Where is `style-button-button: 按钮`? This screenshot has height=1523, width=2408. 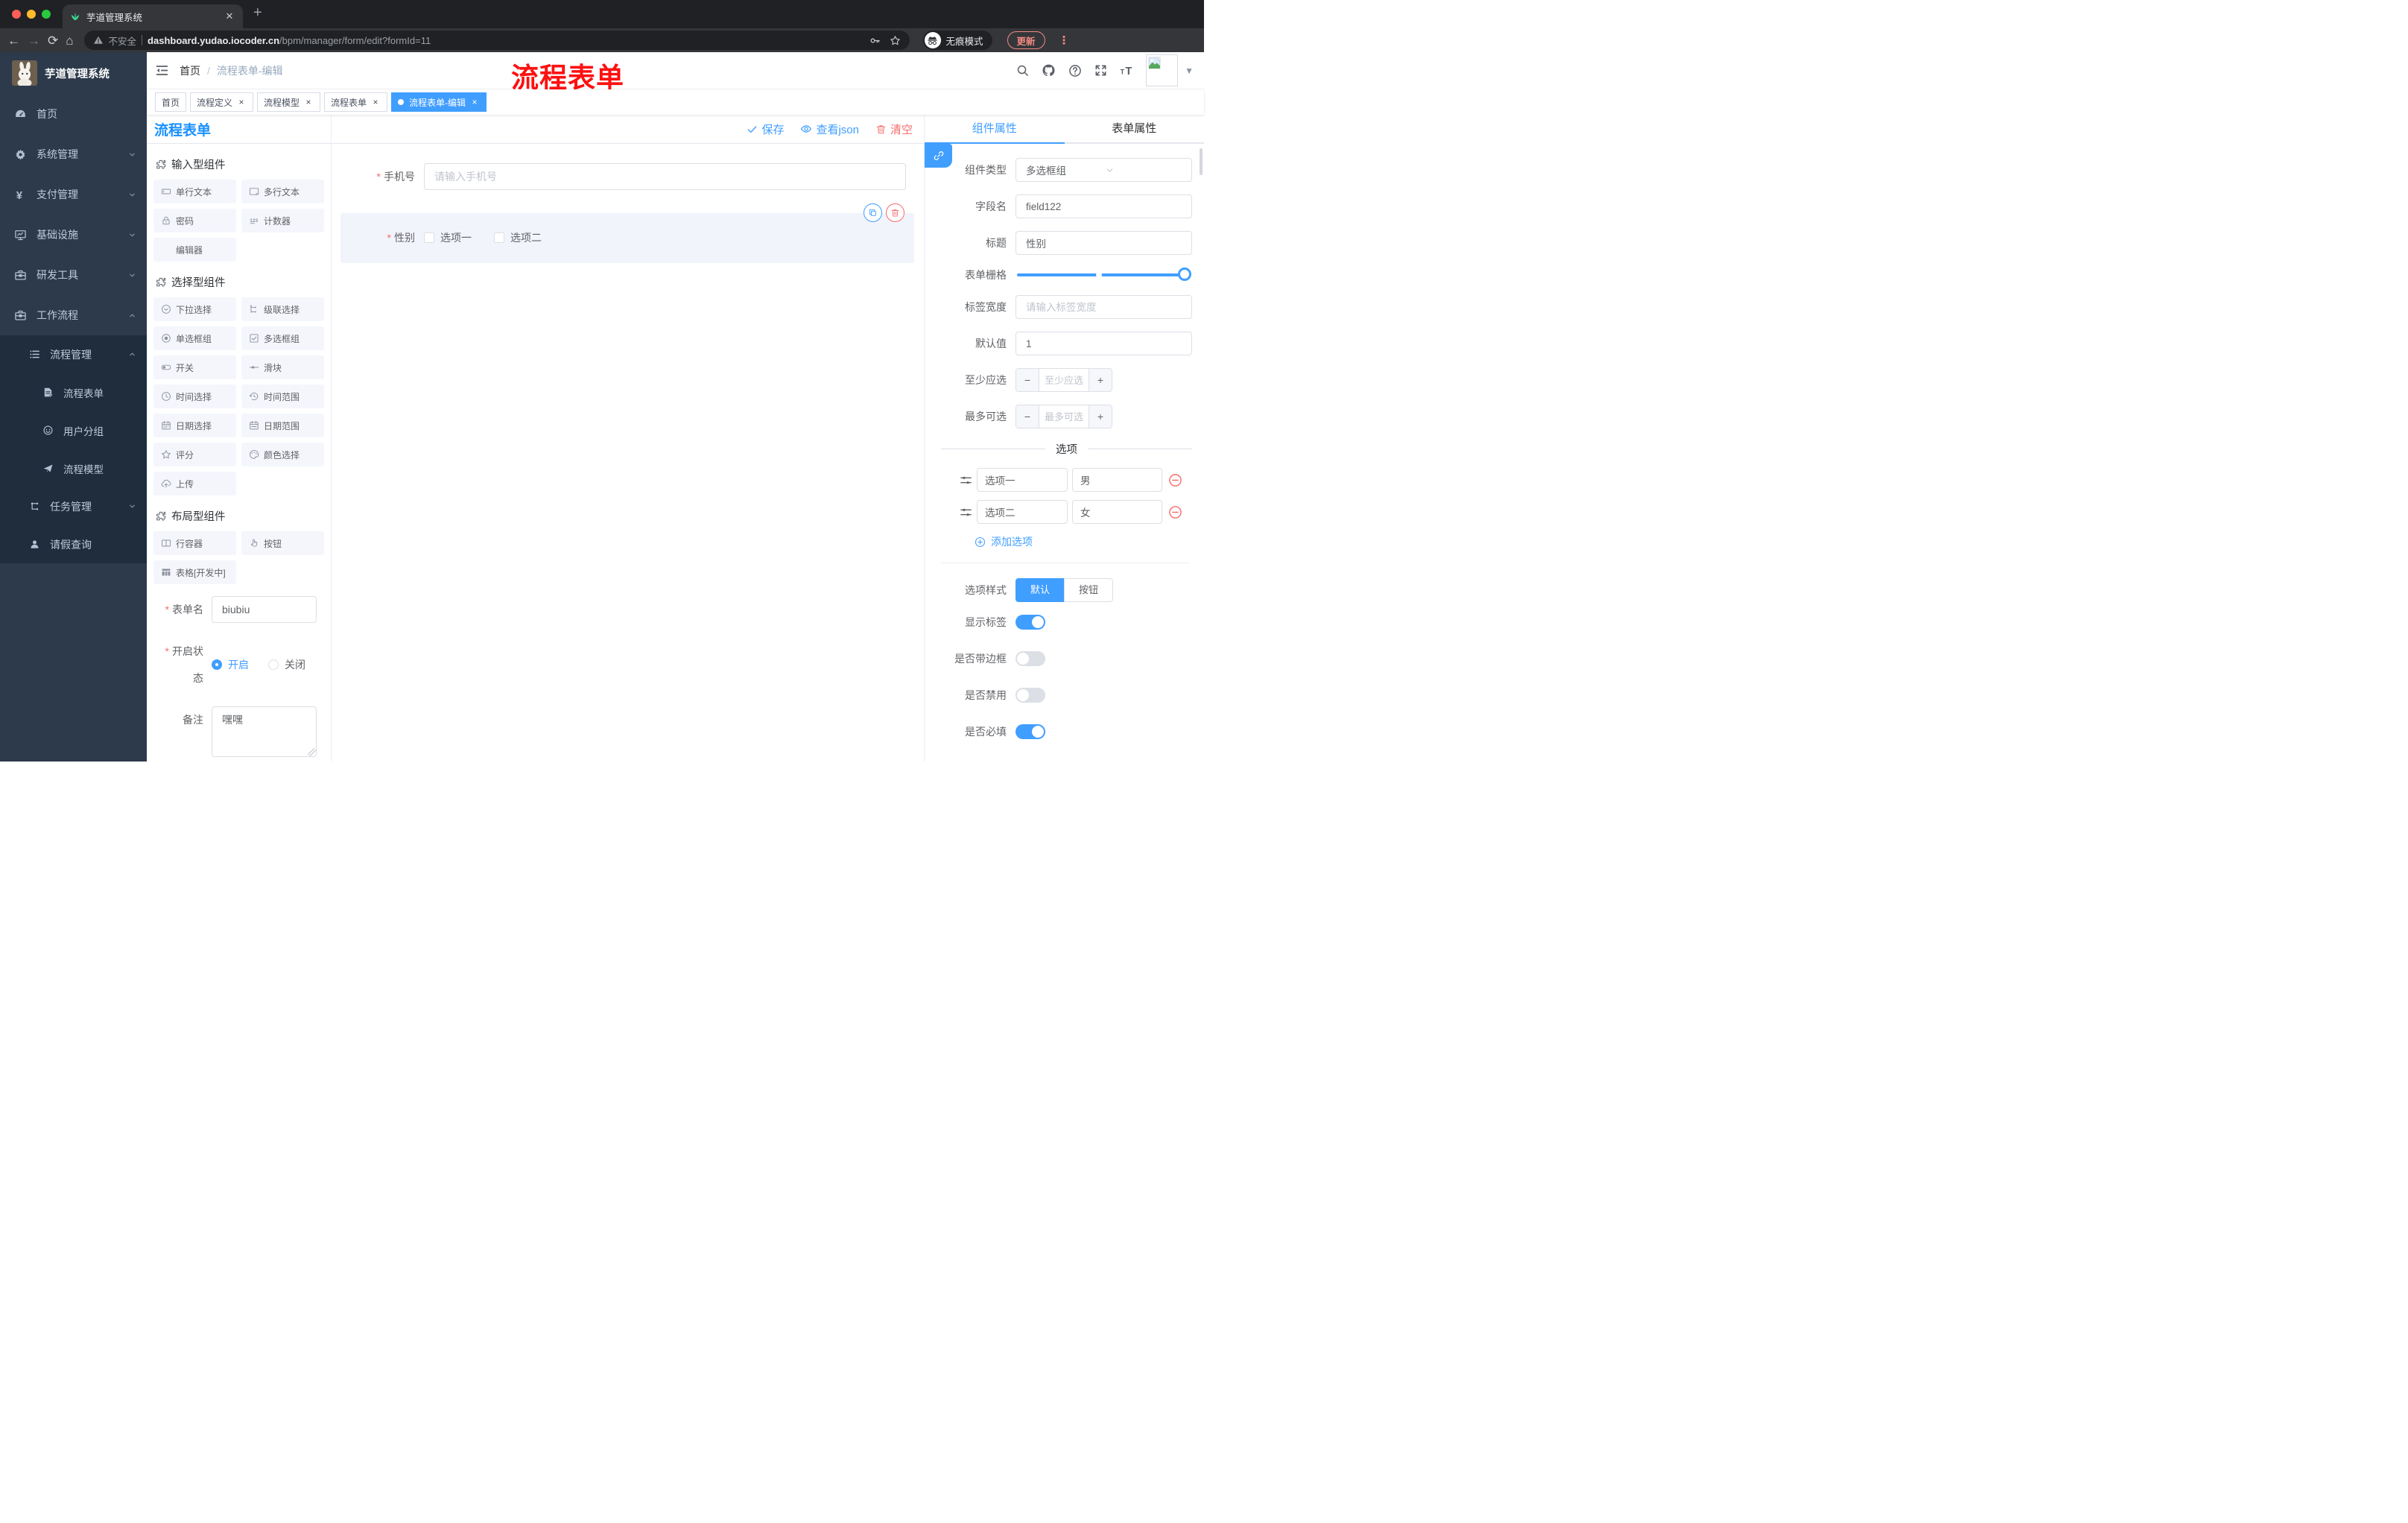 style-button-button: 按钮 is located at coordinates (1089, 590).